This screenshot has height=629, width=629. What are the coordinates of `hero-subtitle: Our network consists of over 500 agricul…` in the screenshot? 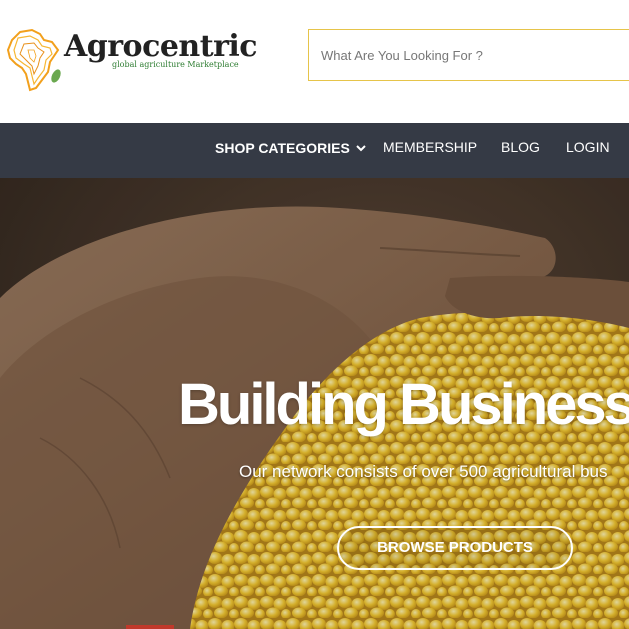 It's located at (423, 471).